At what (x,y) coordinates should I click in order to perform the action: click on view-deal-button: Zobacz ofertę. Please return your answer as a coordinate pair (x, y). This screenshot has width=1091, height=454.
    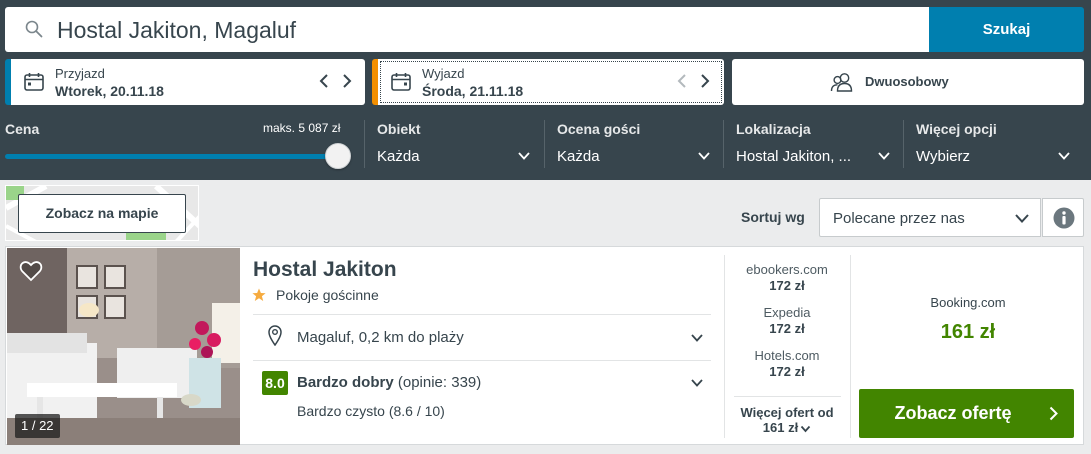
    Looking at the image, I should click on (966, 413).